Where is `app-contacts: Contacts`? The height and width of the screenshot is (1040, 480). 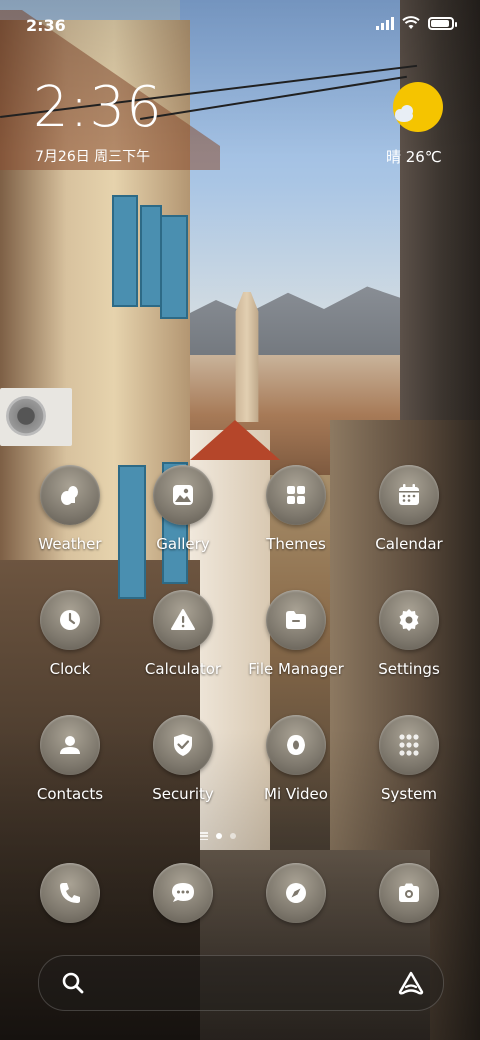
app-contacts: Contacts is located at coordinates (70, 759).